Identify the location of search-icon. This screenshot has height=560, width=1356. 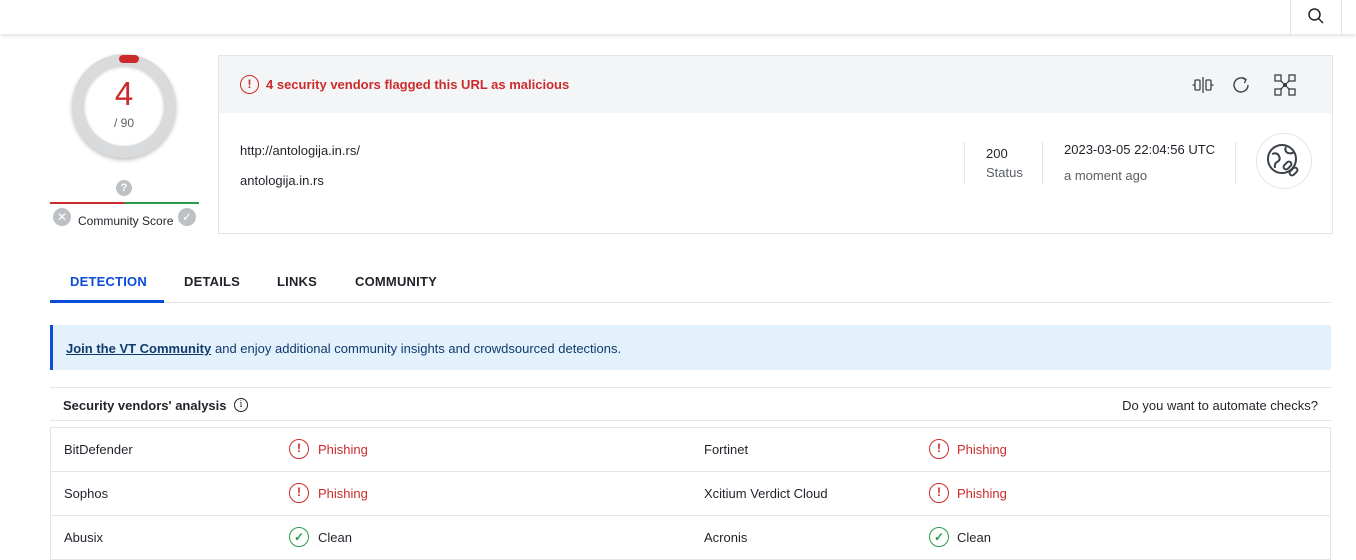
(1316, 16).